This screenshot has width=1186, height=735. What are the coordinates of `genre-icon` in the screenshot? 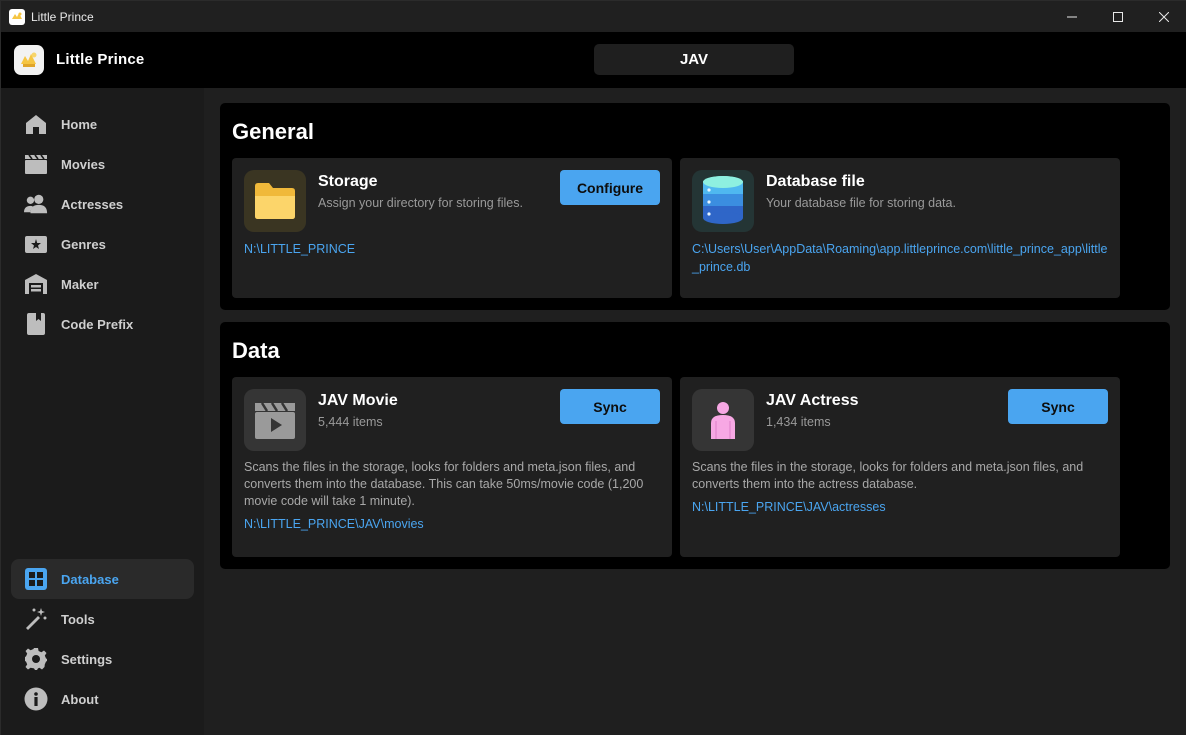 It's located at (36, 244).